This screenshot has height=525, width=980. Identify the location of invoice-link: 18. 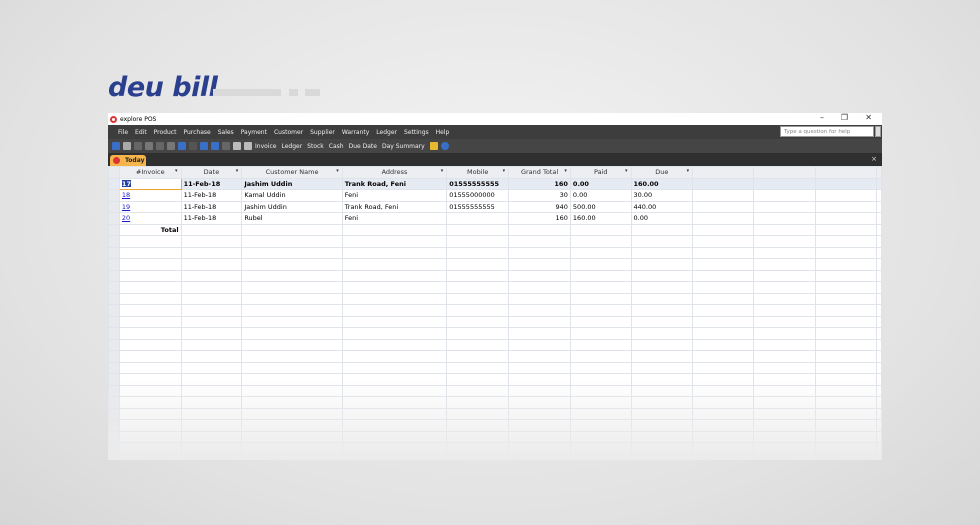
(126, 195).